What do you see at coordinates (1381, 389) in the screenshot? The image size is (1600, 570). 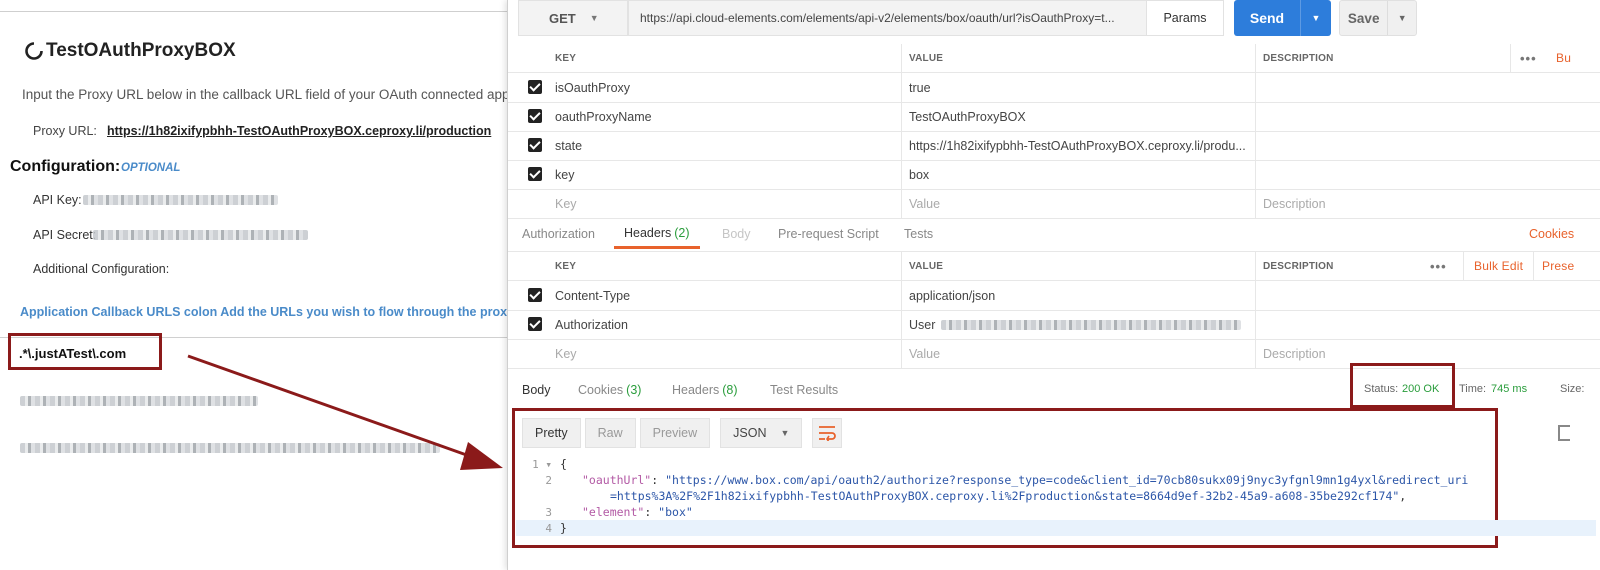 I see `status-label: Status:` at bounding box center [1381, 389].